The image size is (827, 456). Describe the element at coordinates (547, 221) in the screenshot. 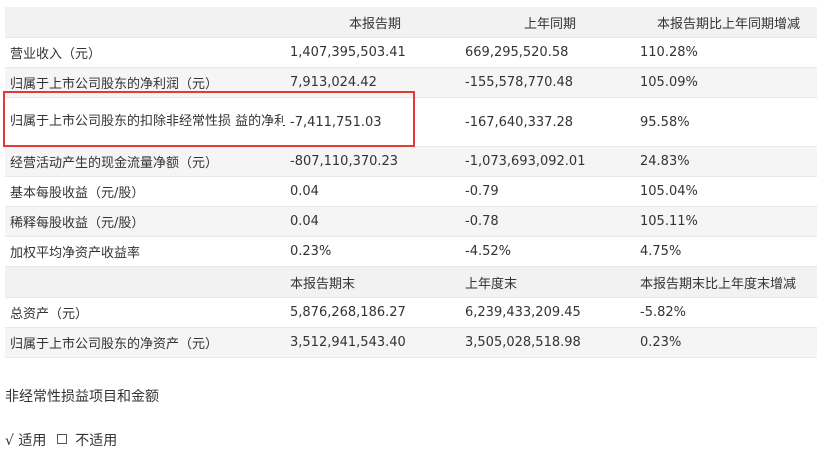

I see `cell-last-year: -0.78` at that location.